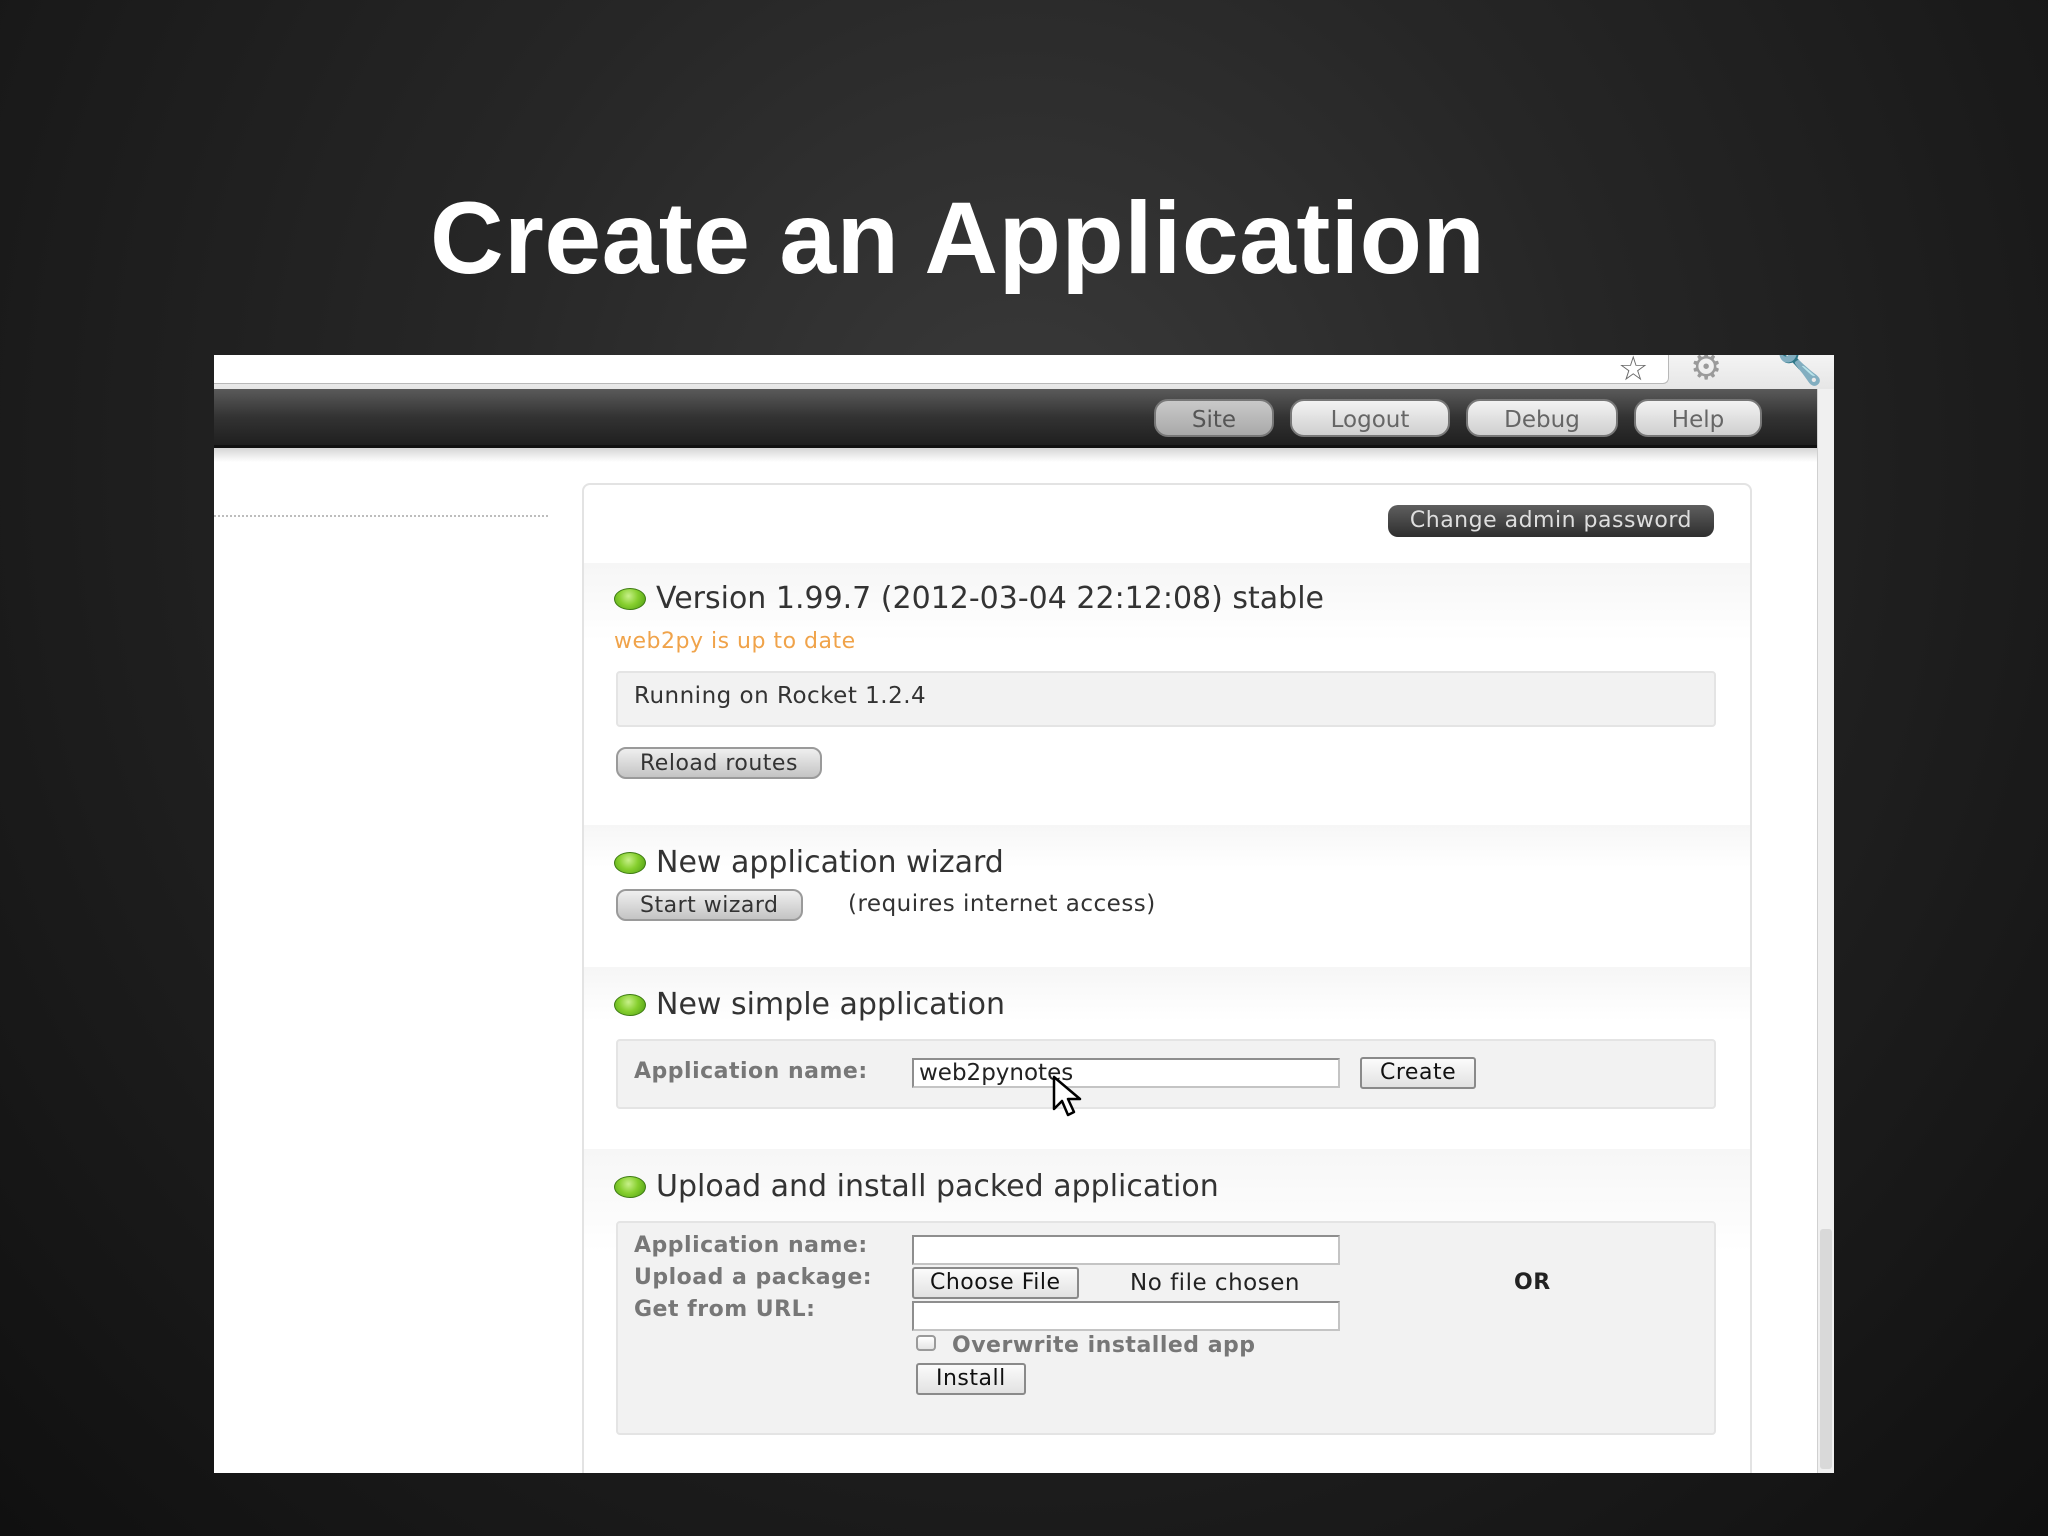 This screenshot has width=2048, height=1536. Describe the element at coordinates (1370, 418) in the screenshot. I see `nav-logout-button: Logout` at that location.